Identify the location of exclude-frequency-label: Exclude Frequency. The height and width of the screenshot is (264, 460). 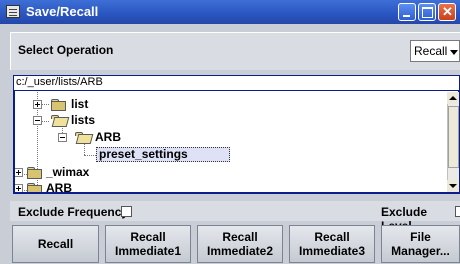
(73, 212).